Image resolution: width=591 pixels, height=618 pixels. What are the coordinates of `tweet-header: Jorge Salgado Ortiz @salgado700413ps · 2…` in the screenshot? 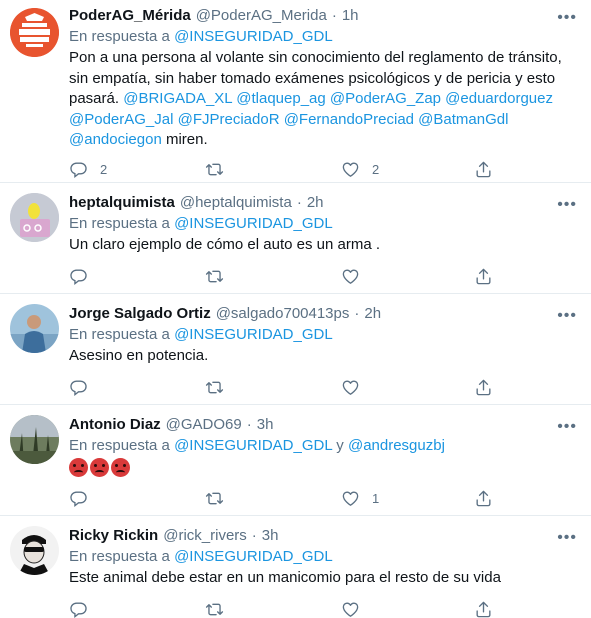 It's located at (323, 314).